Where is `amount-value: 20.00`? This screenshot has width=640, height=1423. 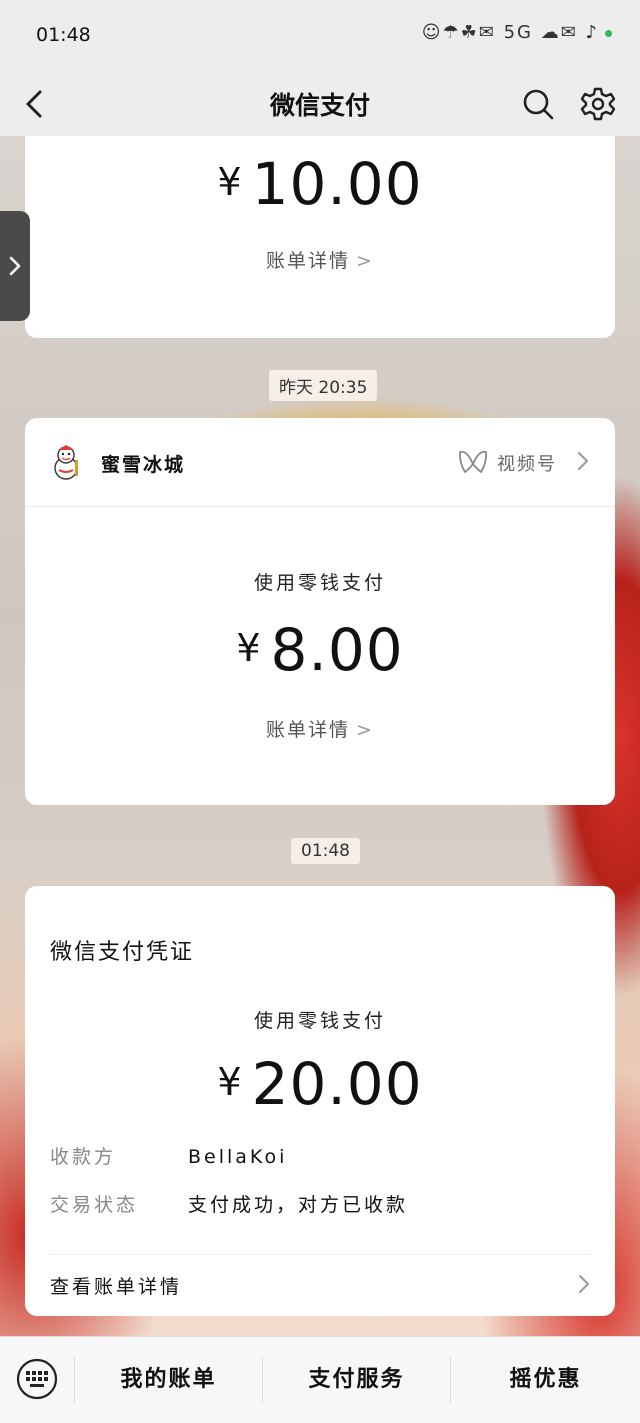
amount-value: 20.00 is located at coordinates (337, 1084).